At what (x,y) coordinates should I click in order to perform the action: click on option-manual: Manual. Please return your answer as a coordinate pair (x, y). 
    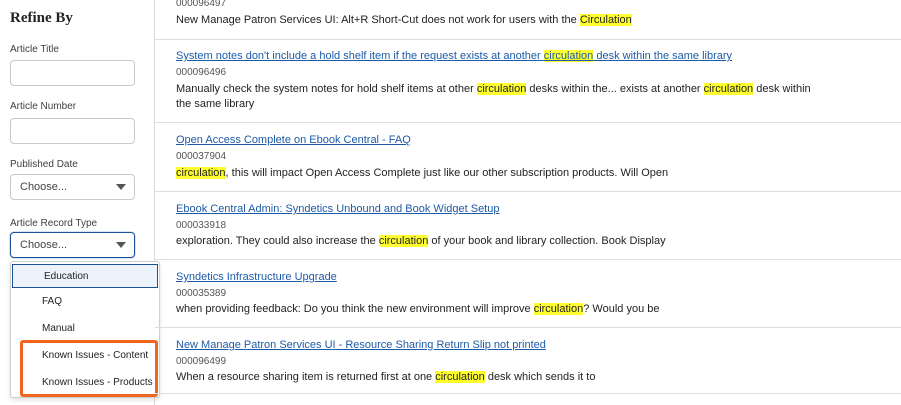
    Looking at the image, I should click on (85, 329).